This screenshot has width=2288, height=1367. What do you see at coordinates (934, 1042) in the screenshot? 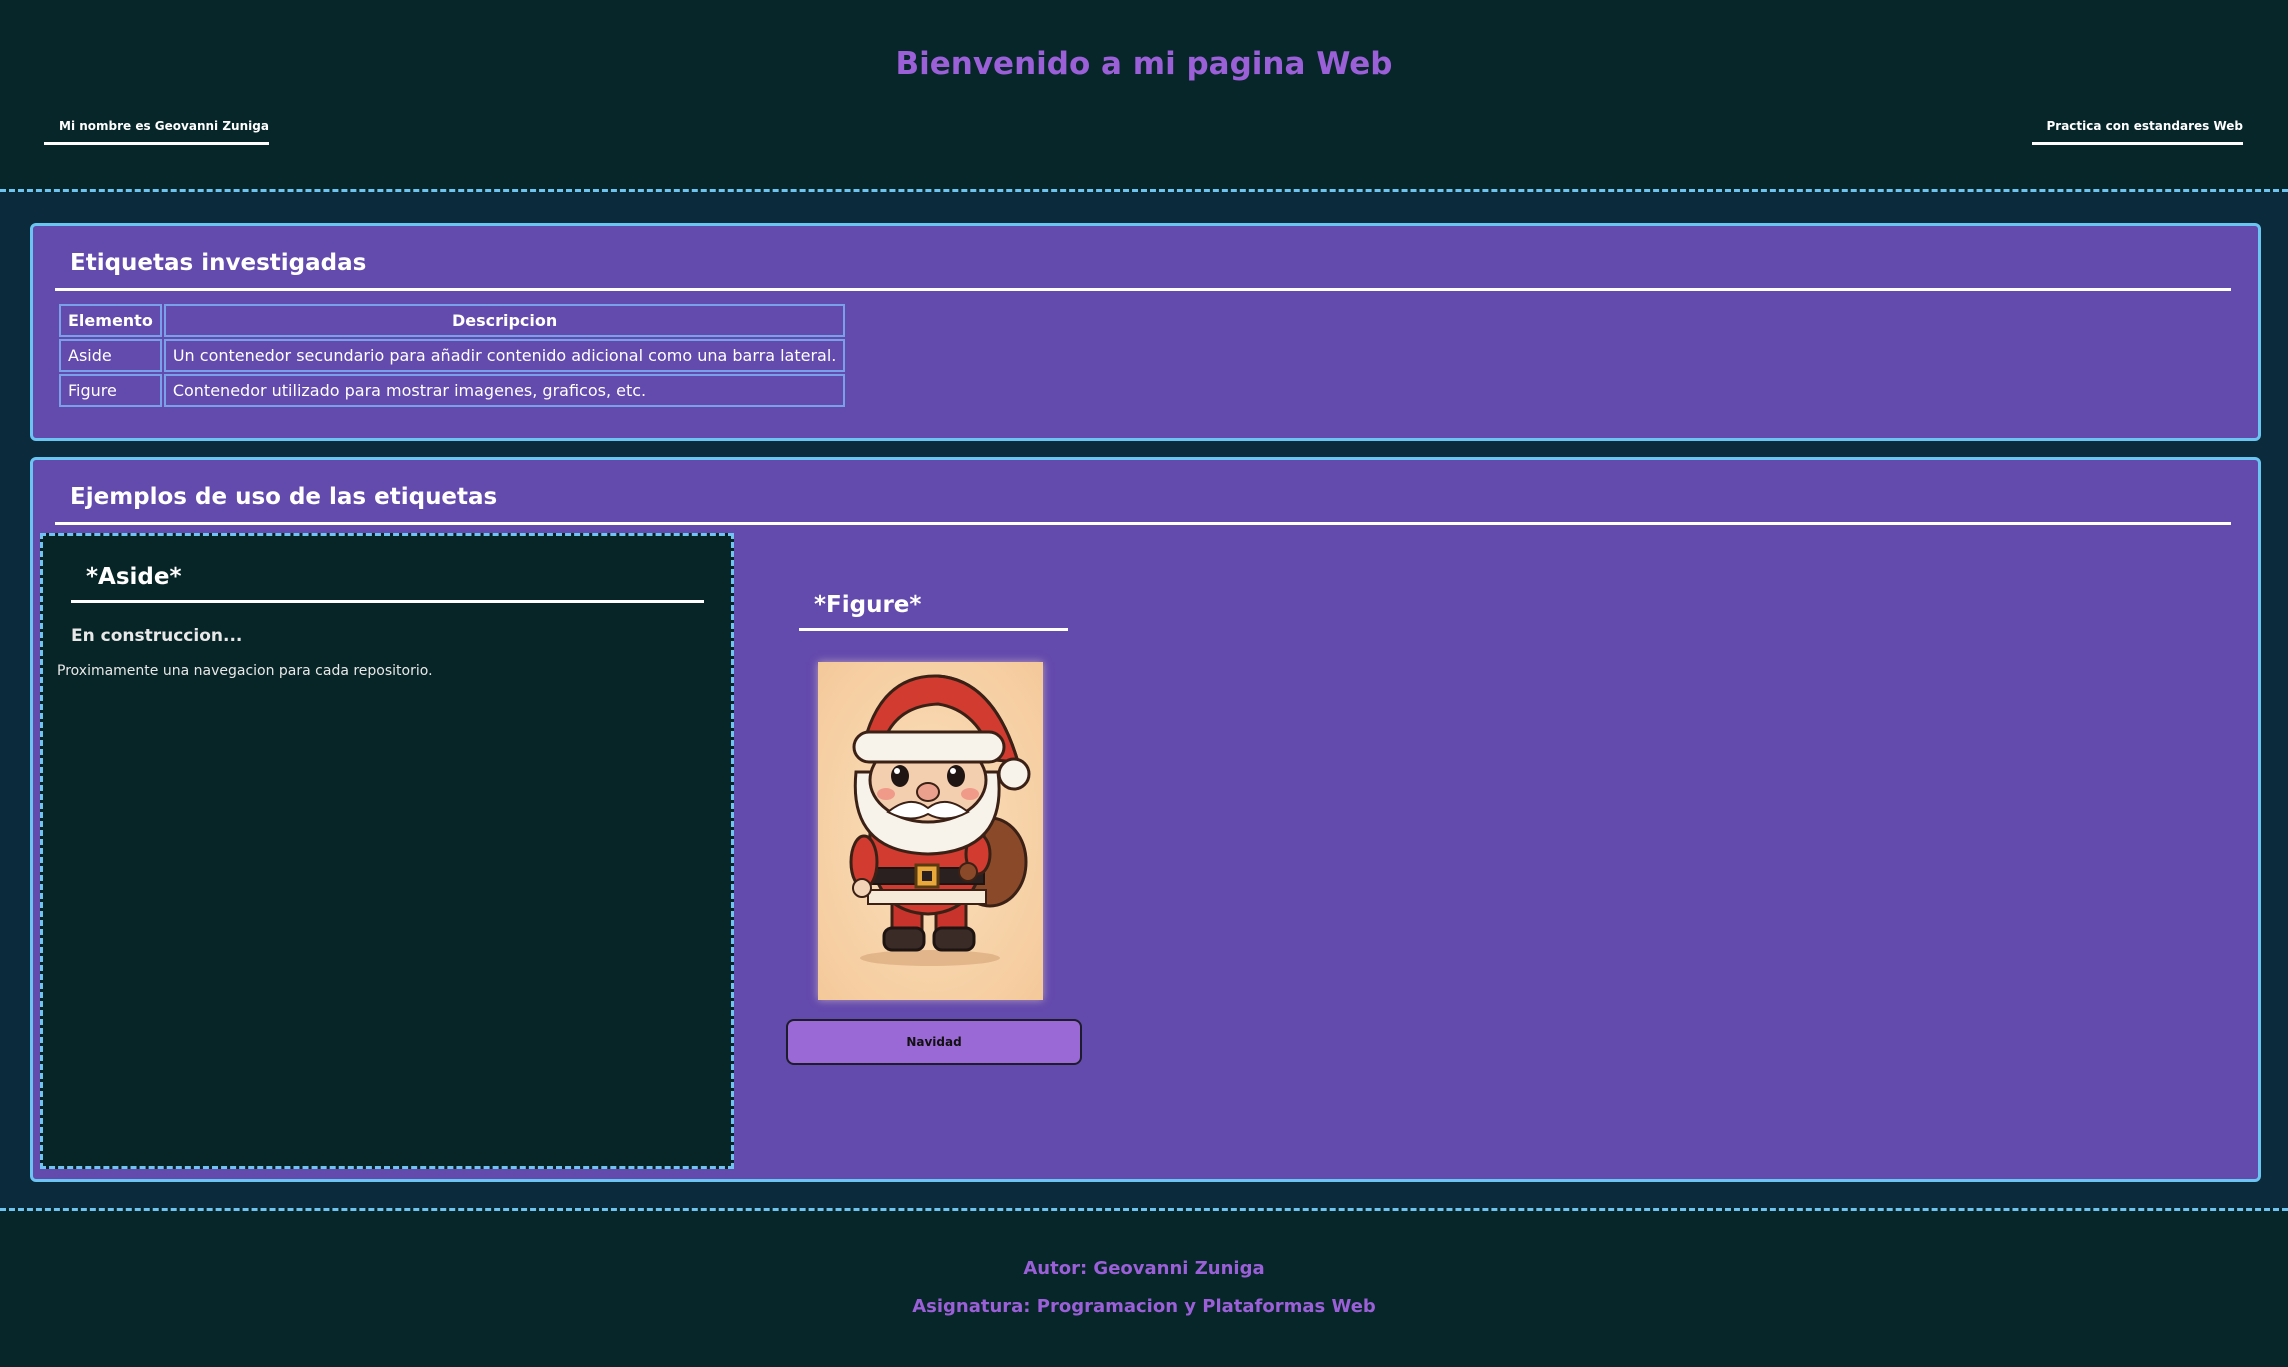
I see `figure-caption: Navidad` at bounding box center [934, 1042].